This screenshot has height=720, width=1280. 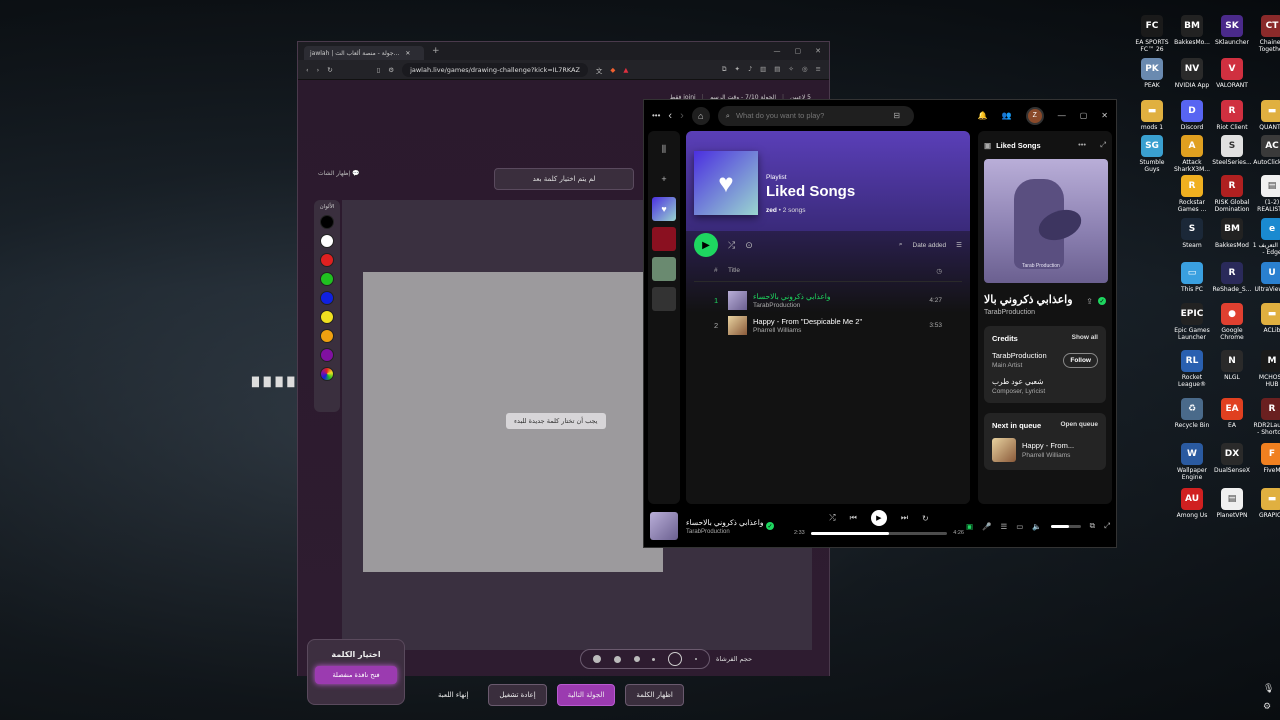 What do you see at coordinates (379, 70) in the screenshot?
I see `bookmark-icon: ▯` at bounding box center [379, 70].